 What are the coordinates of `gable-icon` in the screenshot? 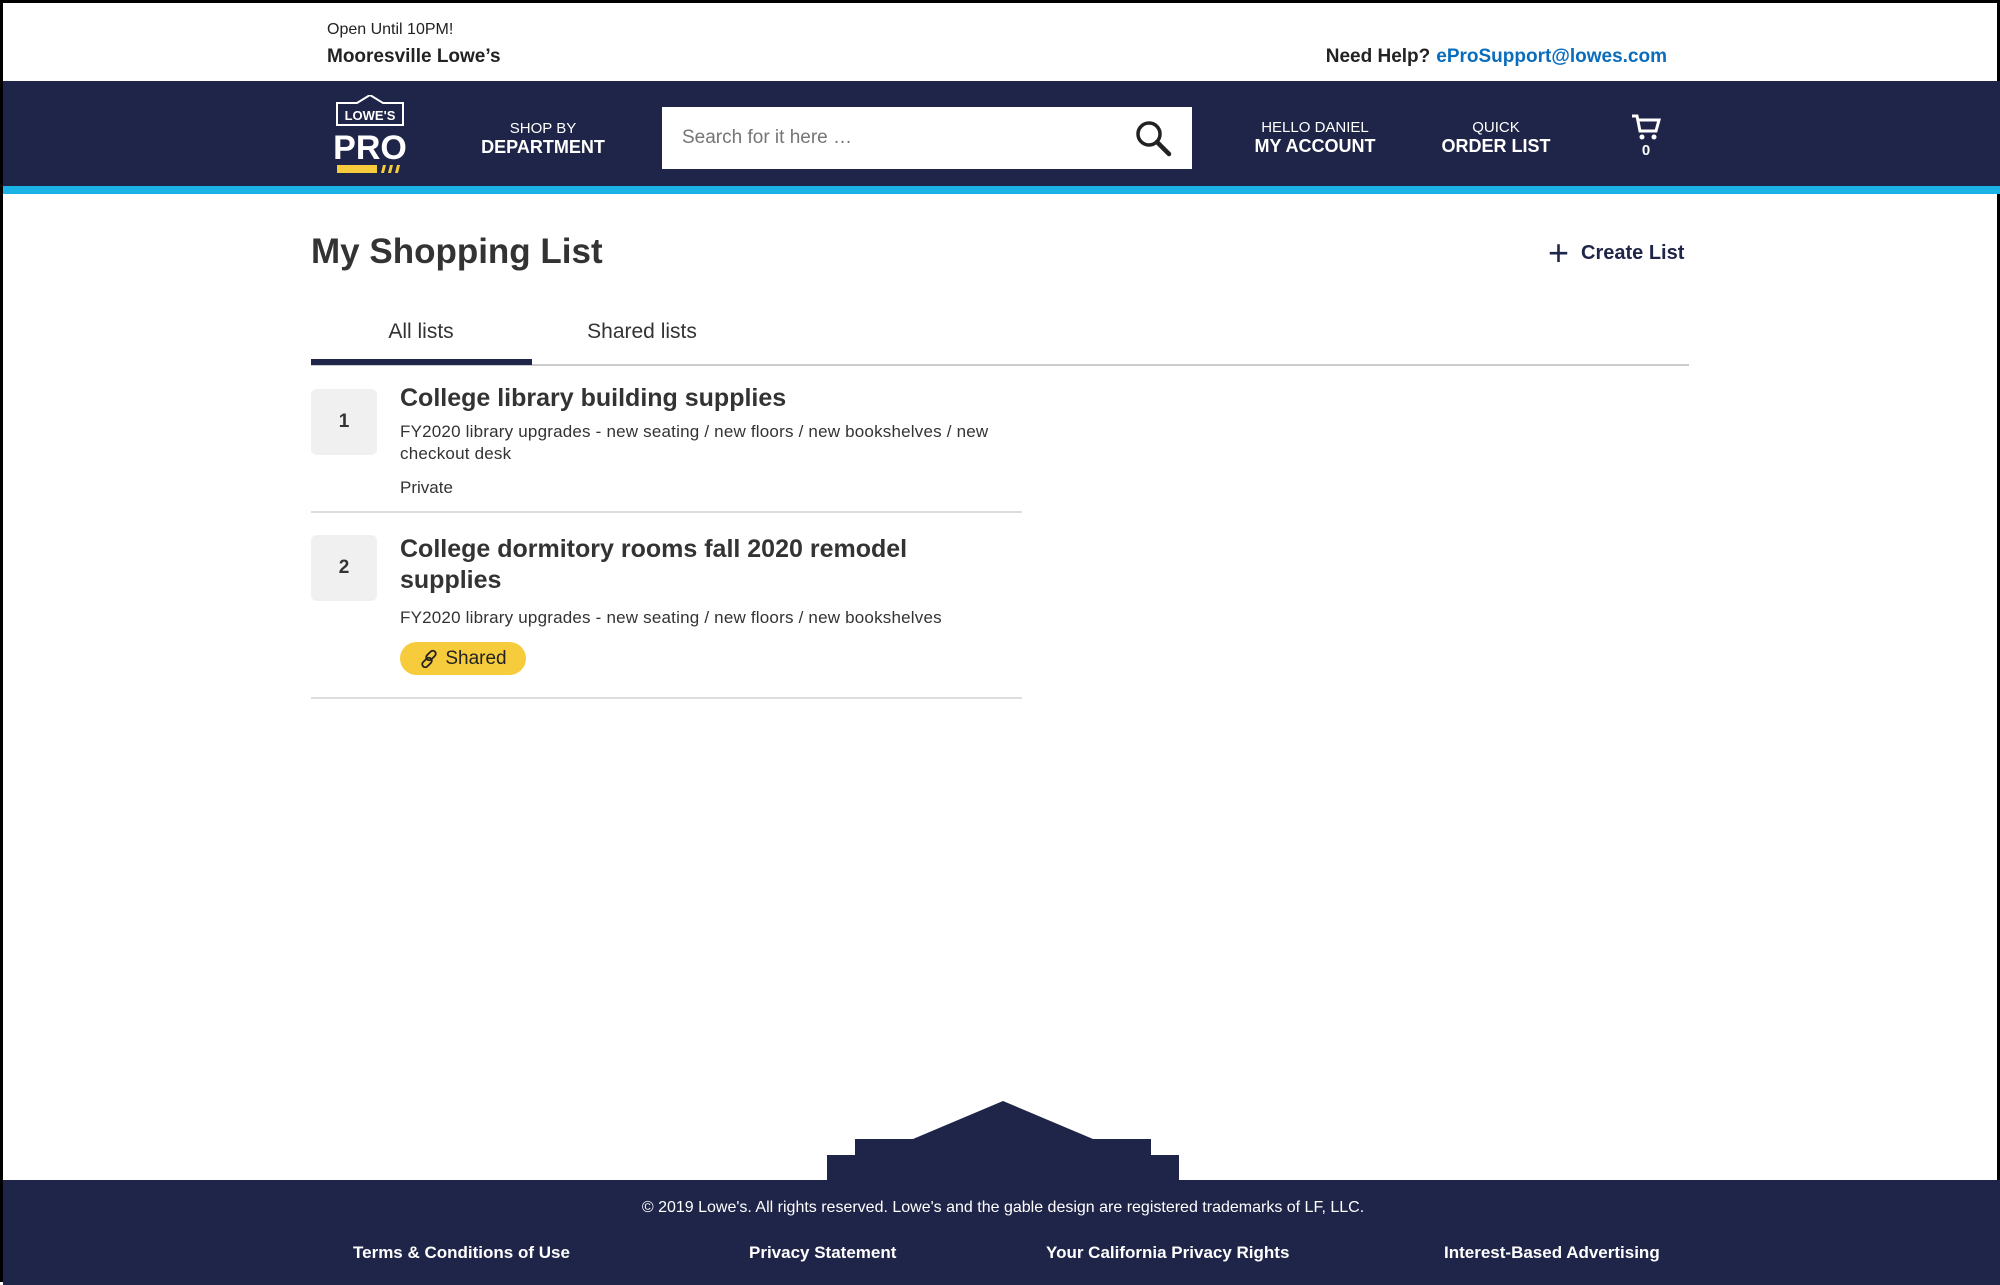 It's located at (1003, 1142).